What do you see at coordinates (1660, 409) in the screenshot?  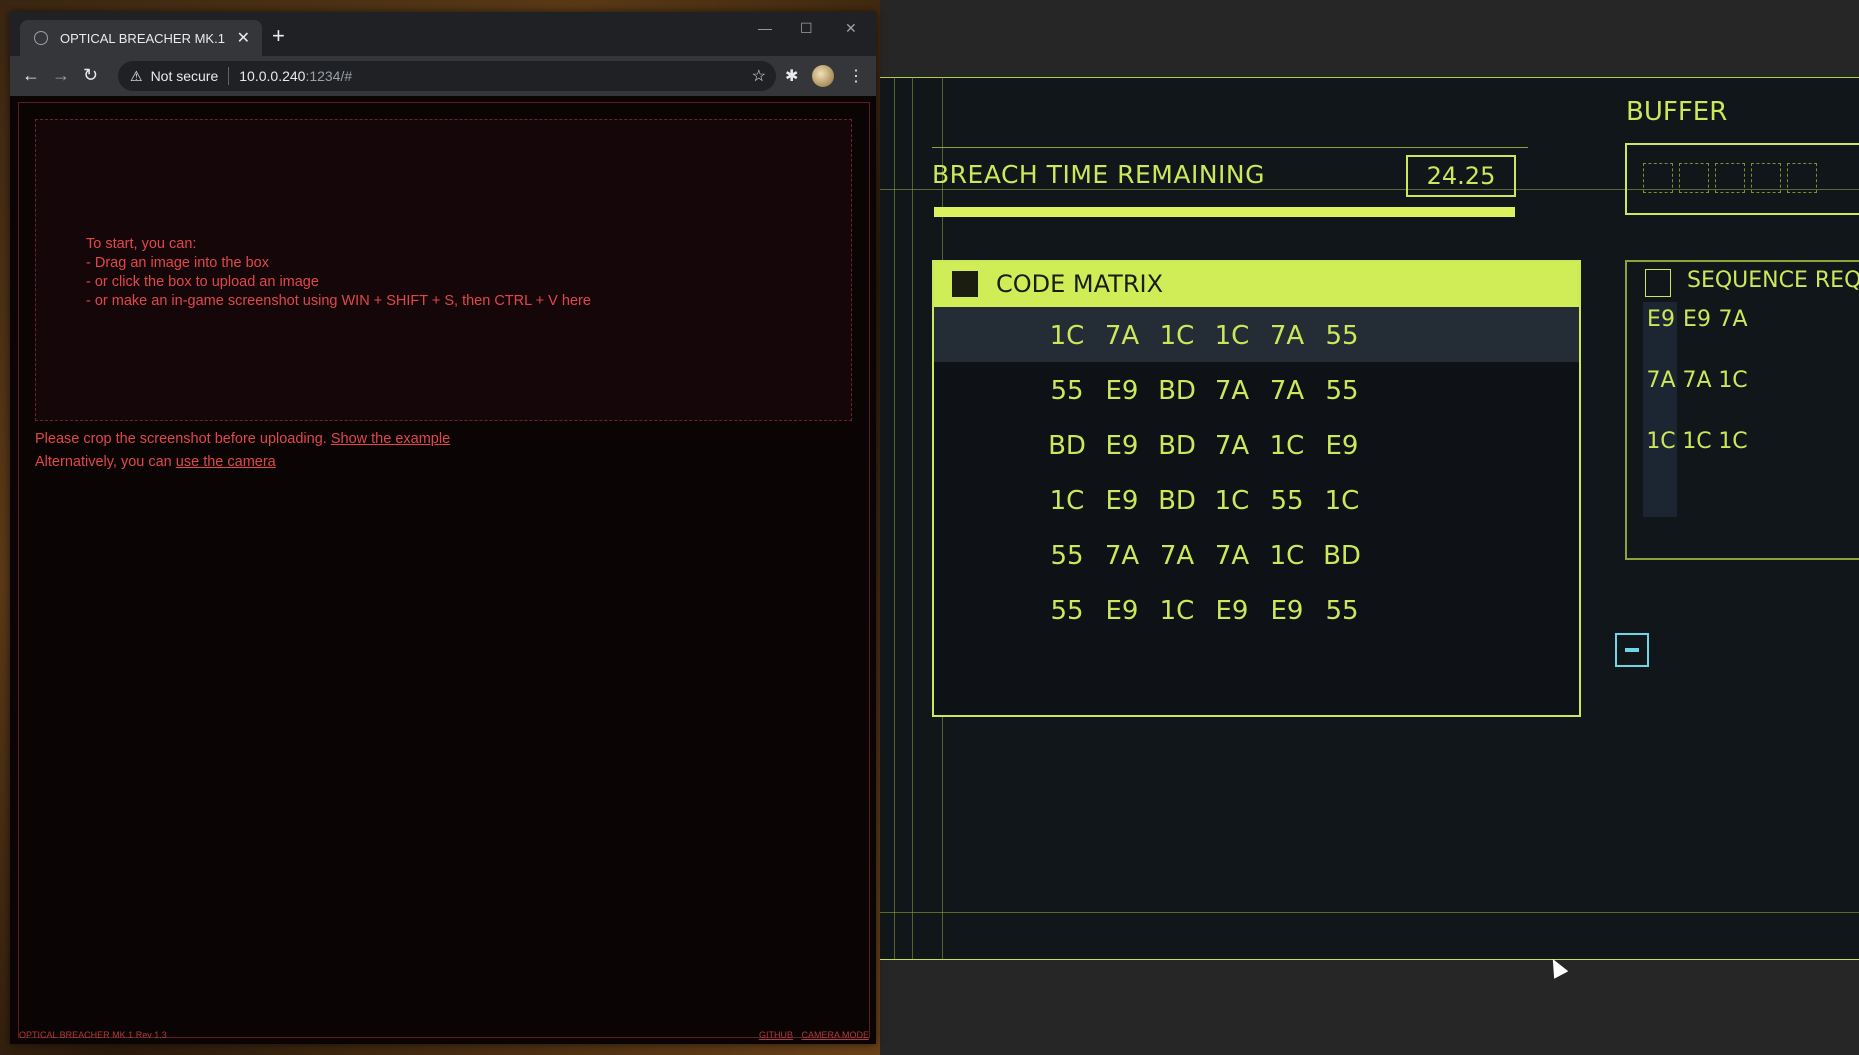 I see `sequence-highlight-column` at bounding box center [1660, 409].